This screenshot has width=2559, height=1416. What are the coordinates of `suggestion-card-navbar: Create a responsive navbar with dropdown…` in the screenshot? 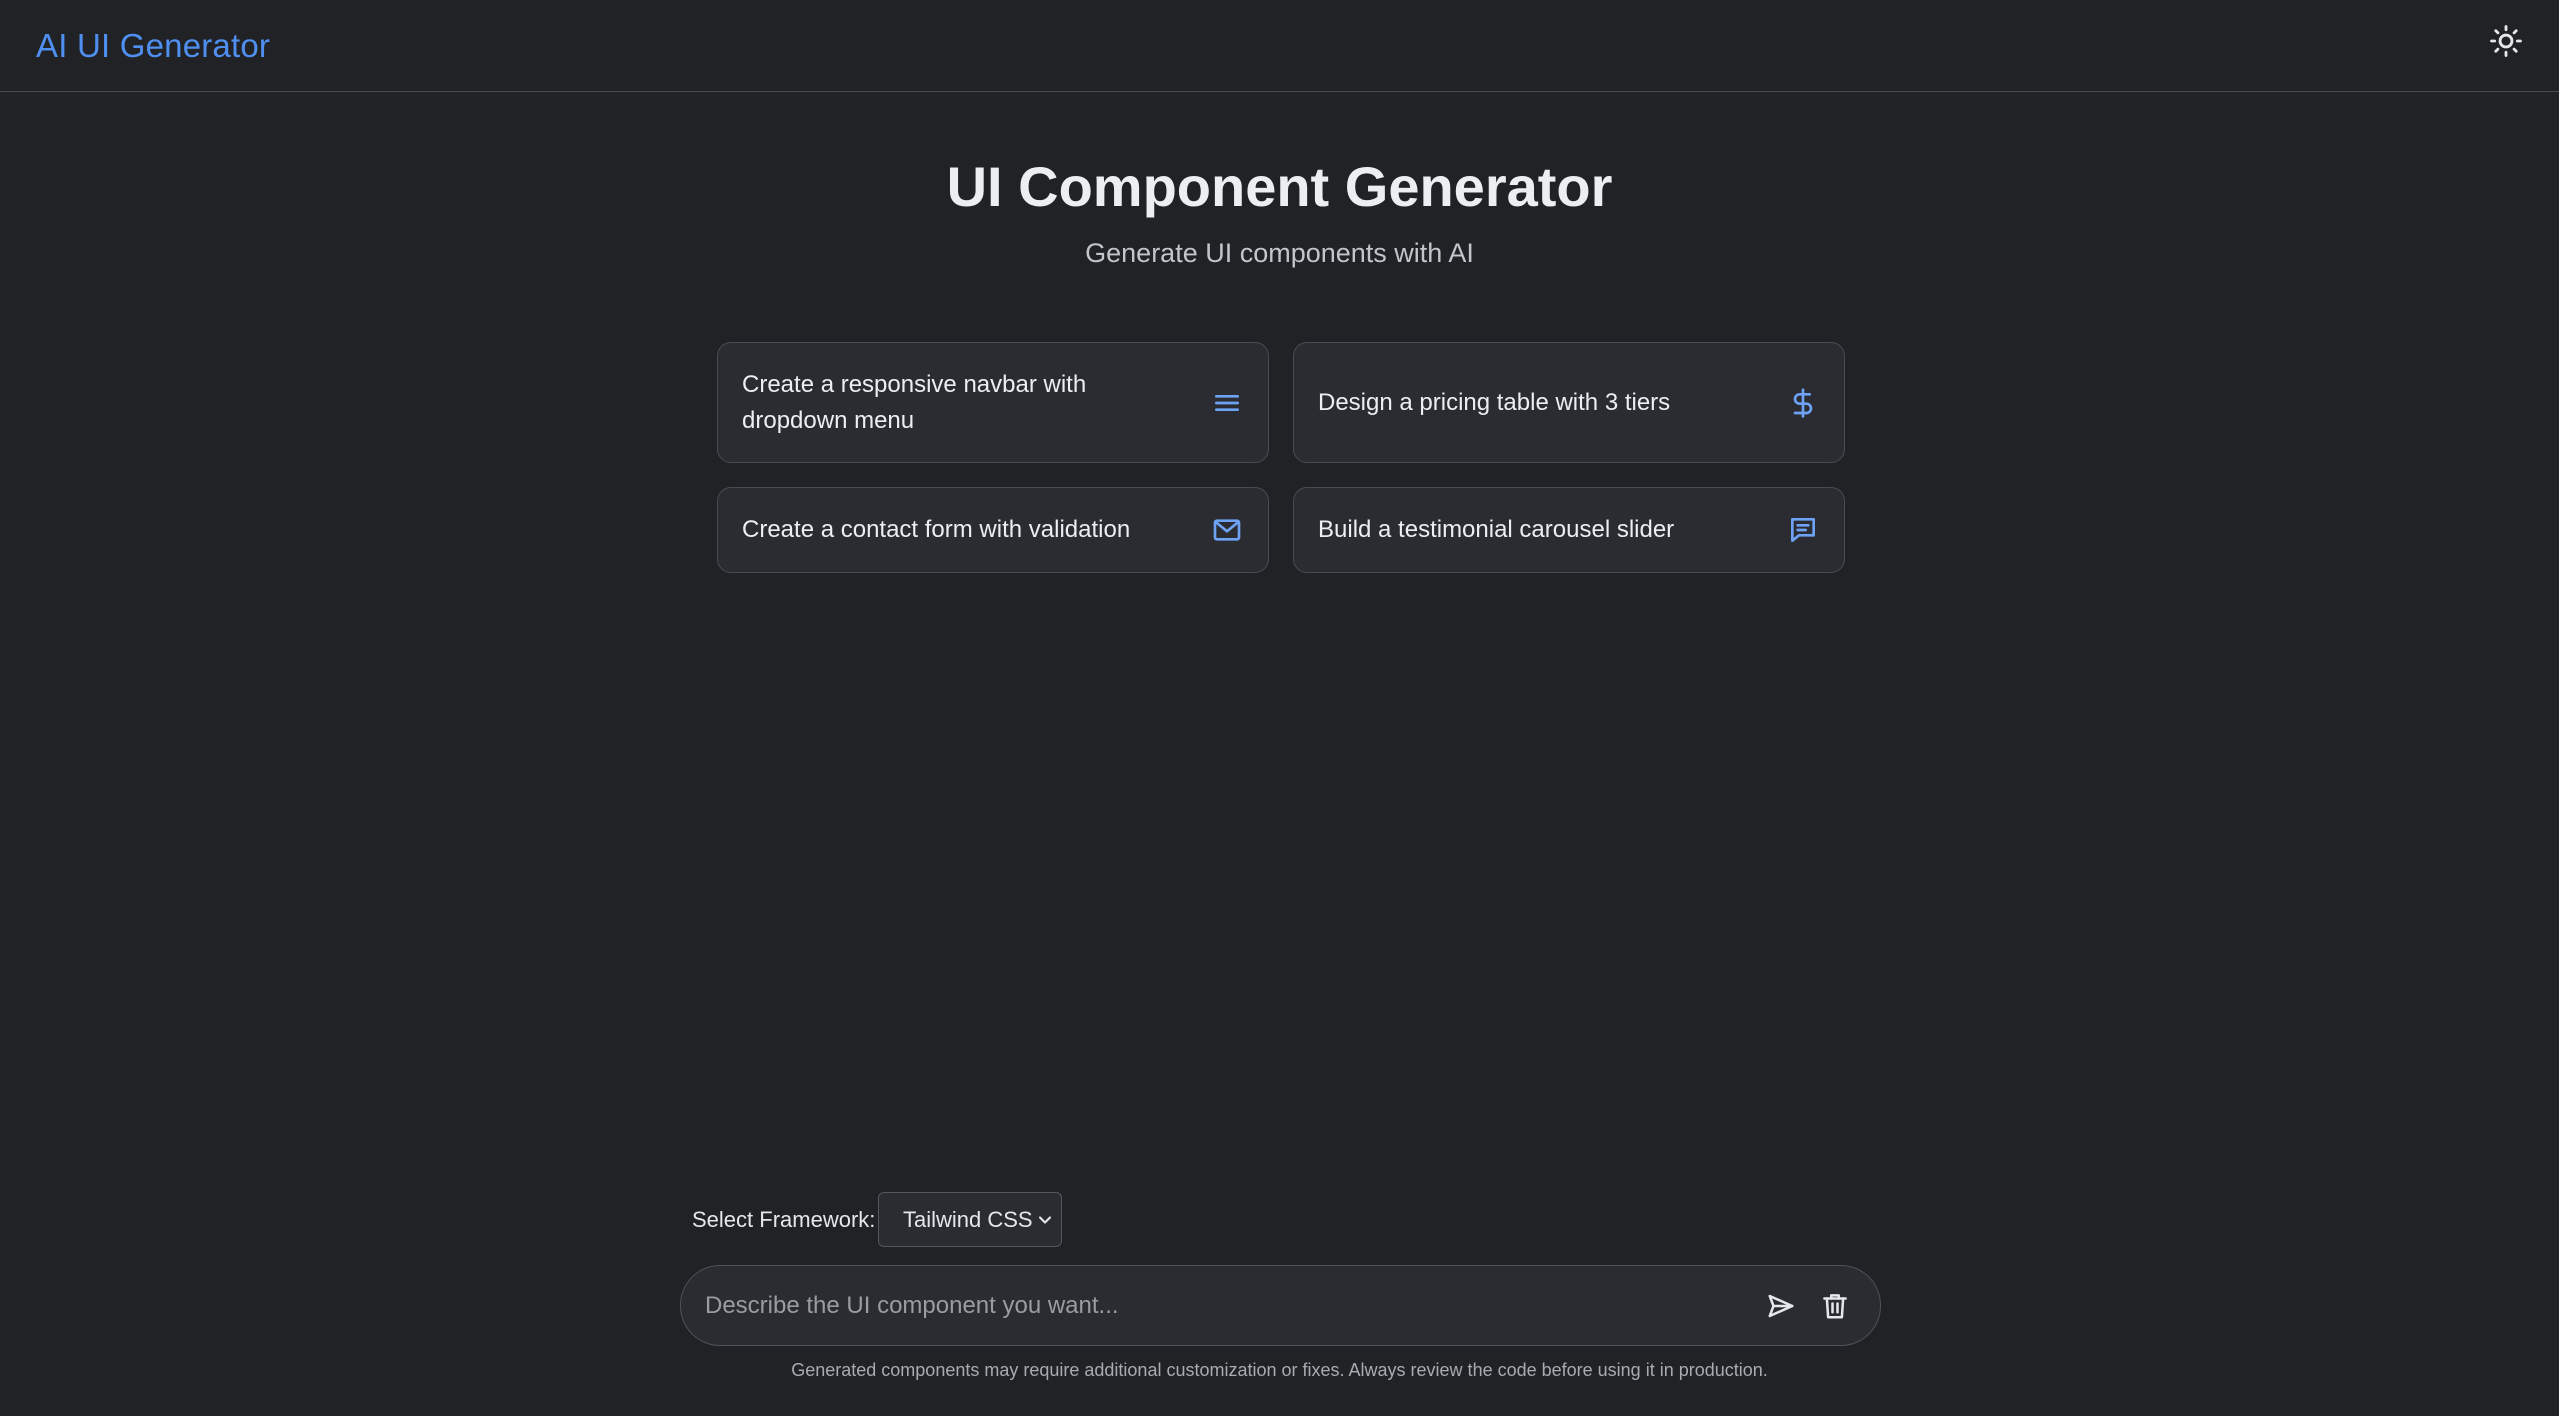 It's located at (993, 402).